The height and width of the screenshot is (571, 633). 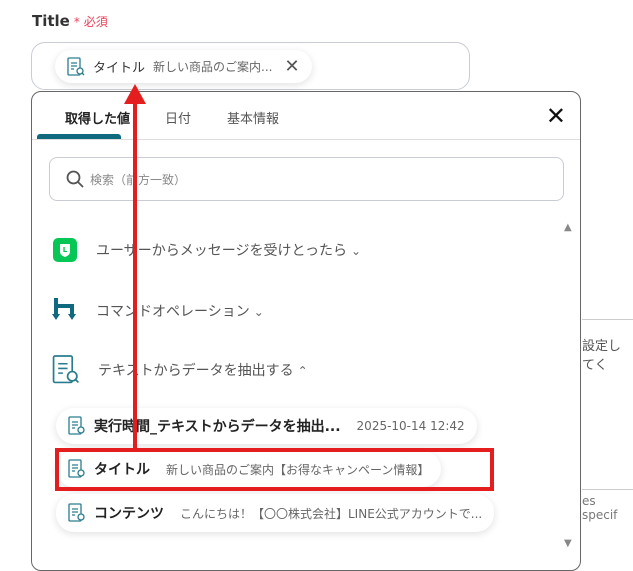 I want to click on chip-key: タイトル, so click(x=119, y=68).